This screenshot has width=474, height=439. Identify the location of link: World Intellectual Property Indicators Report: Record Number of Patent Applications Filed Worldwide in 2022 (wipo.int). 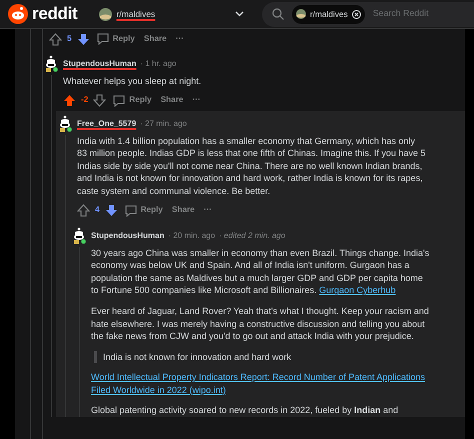
(261, 383).